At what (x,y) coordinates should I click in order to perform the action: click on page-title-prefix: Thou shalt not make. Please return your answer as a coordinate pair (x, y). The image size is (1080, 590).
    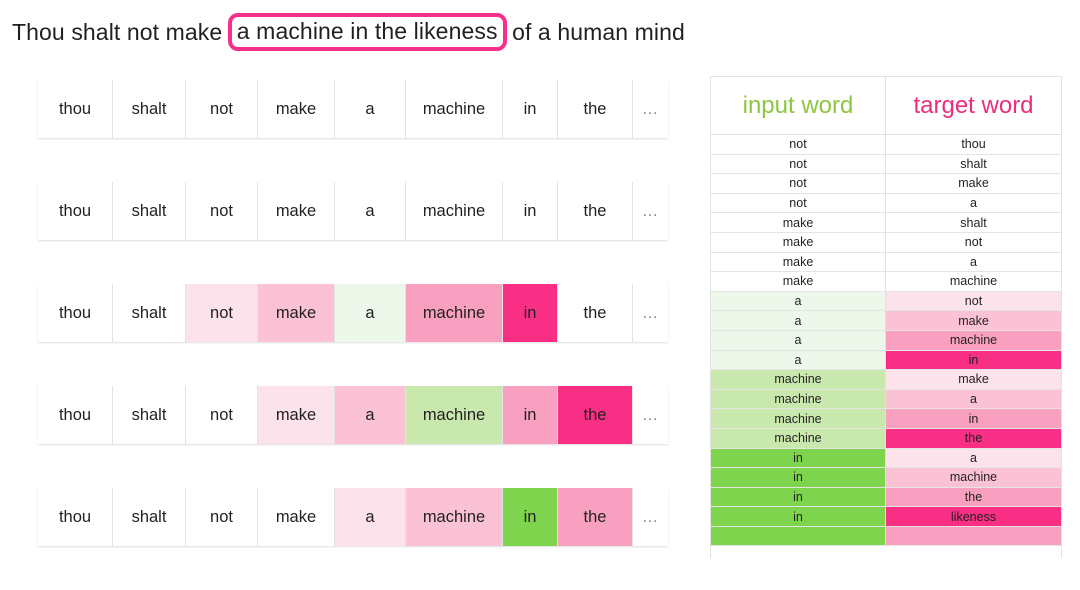
    Looking at the image, I should click on (117, 31).